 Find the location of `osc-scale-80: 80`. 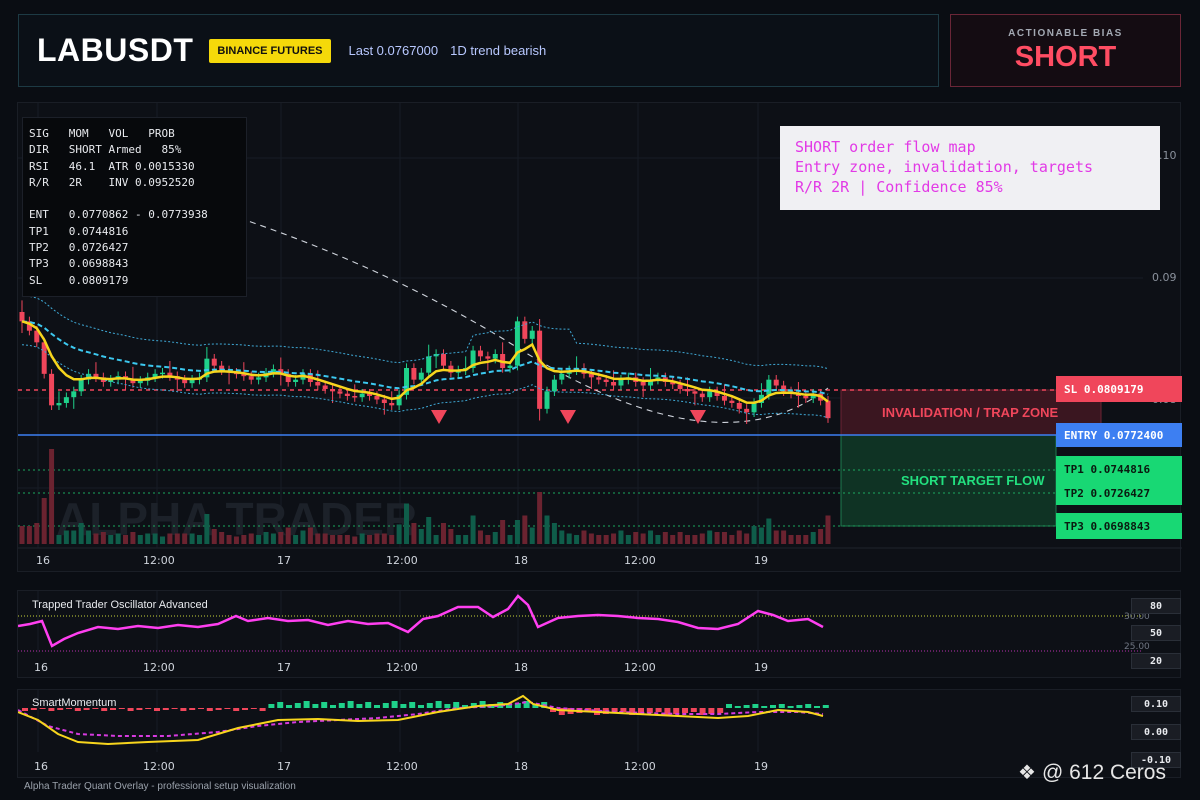

osc-scale-80: 80 is located at coordinates (1156, 606).